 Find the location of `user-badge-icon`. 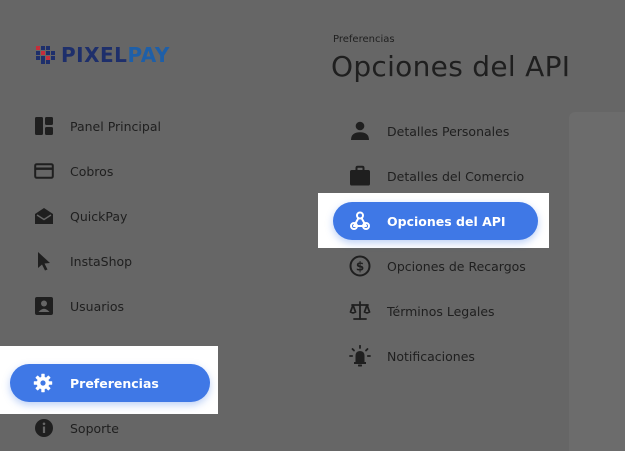

user-badge-icon is located at coordinates (44, 306).